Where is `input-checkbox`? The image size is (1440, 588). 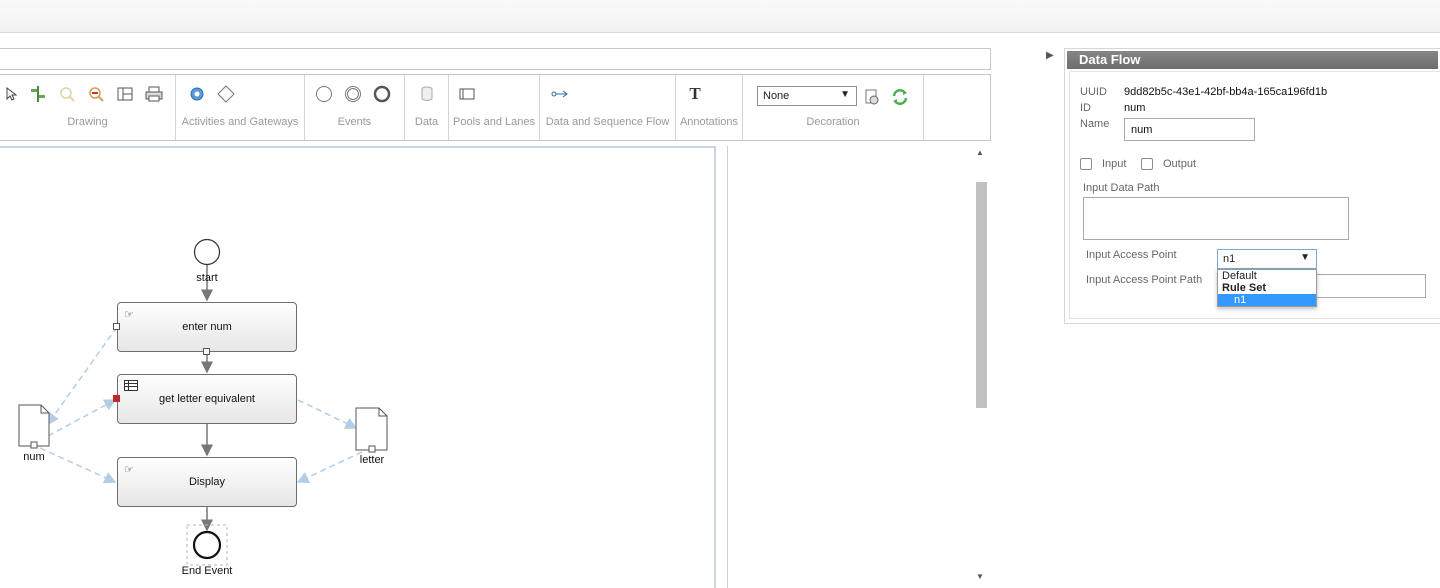 input-checkbox is located at coordinates (1086, 164).